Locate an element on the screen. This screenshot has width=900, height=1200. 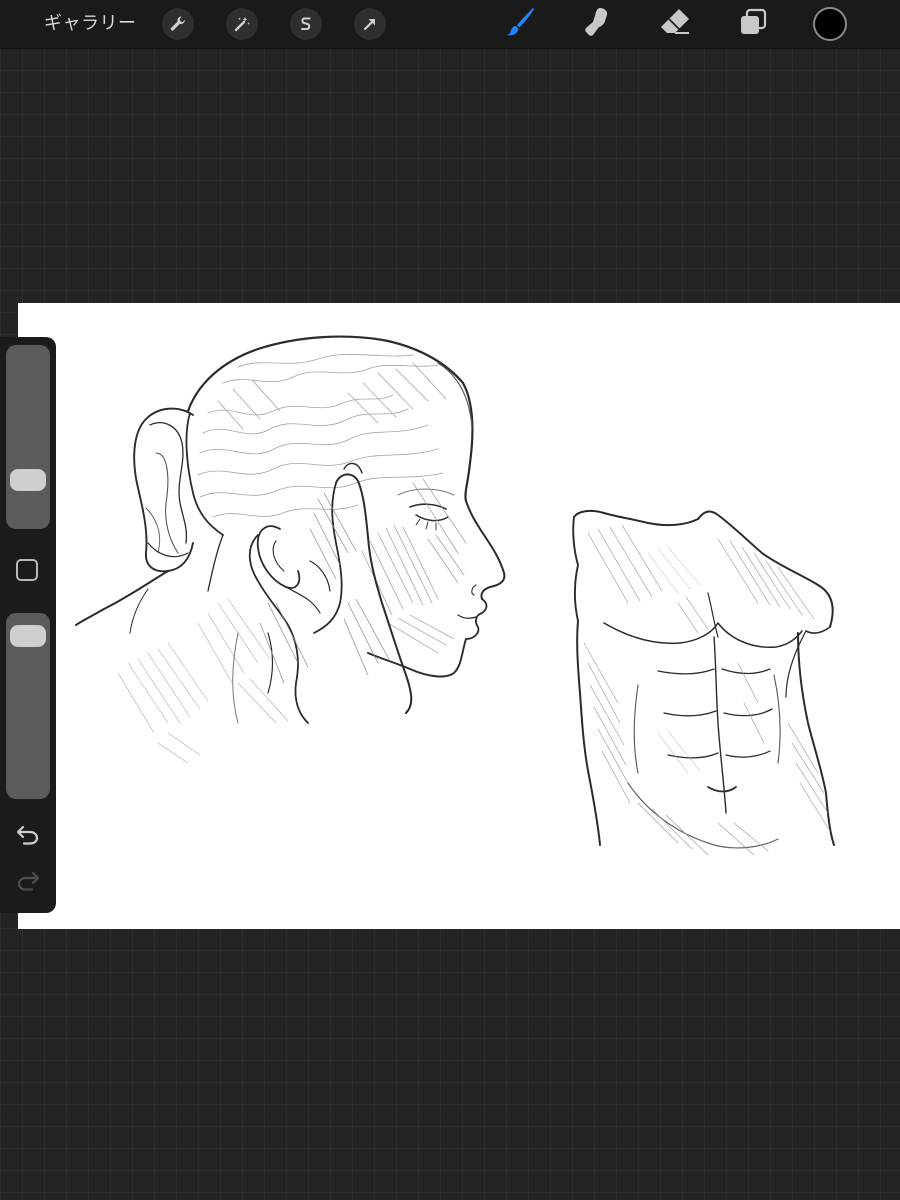
wrench-icon is located at coordinates (178, 24).